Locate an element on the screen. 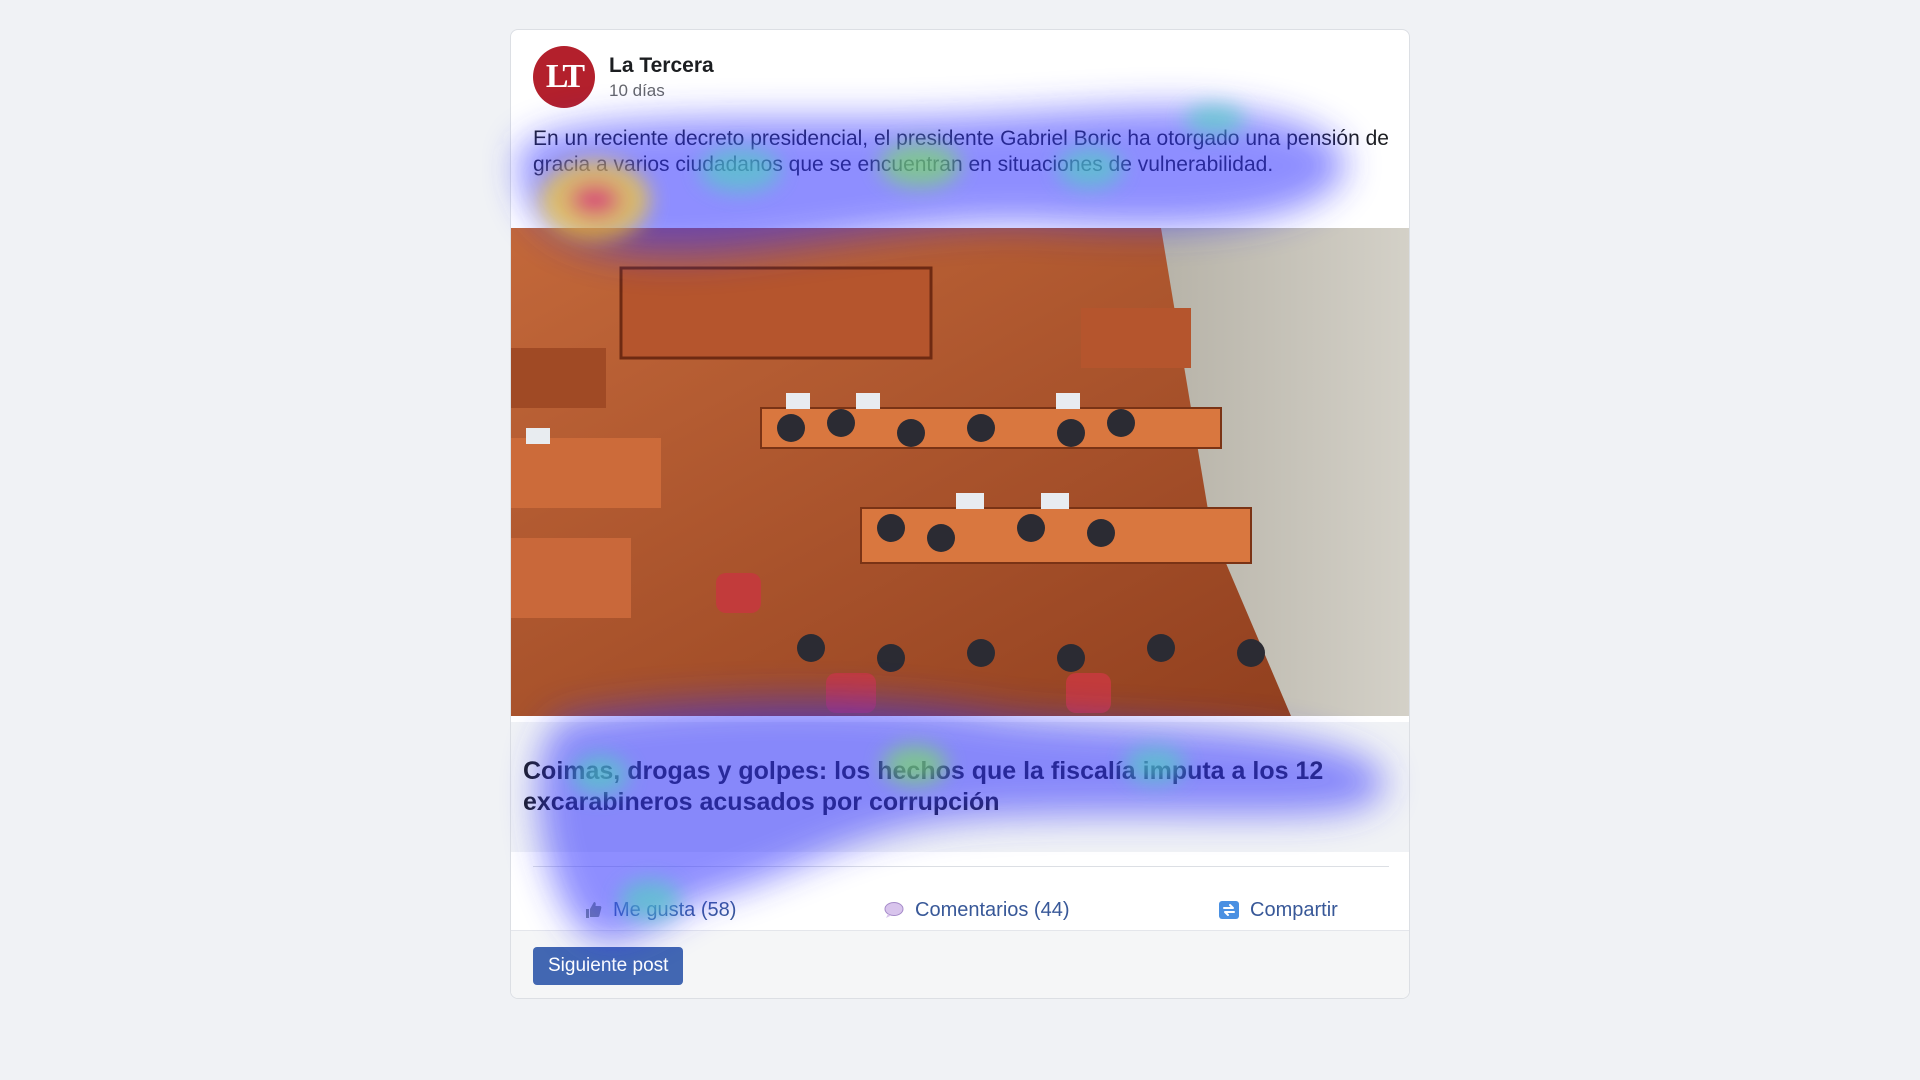 The width and height of the screenshot is (1920, 1080). share-icon is located at coordinates (1229, 910).